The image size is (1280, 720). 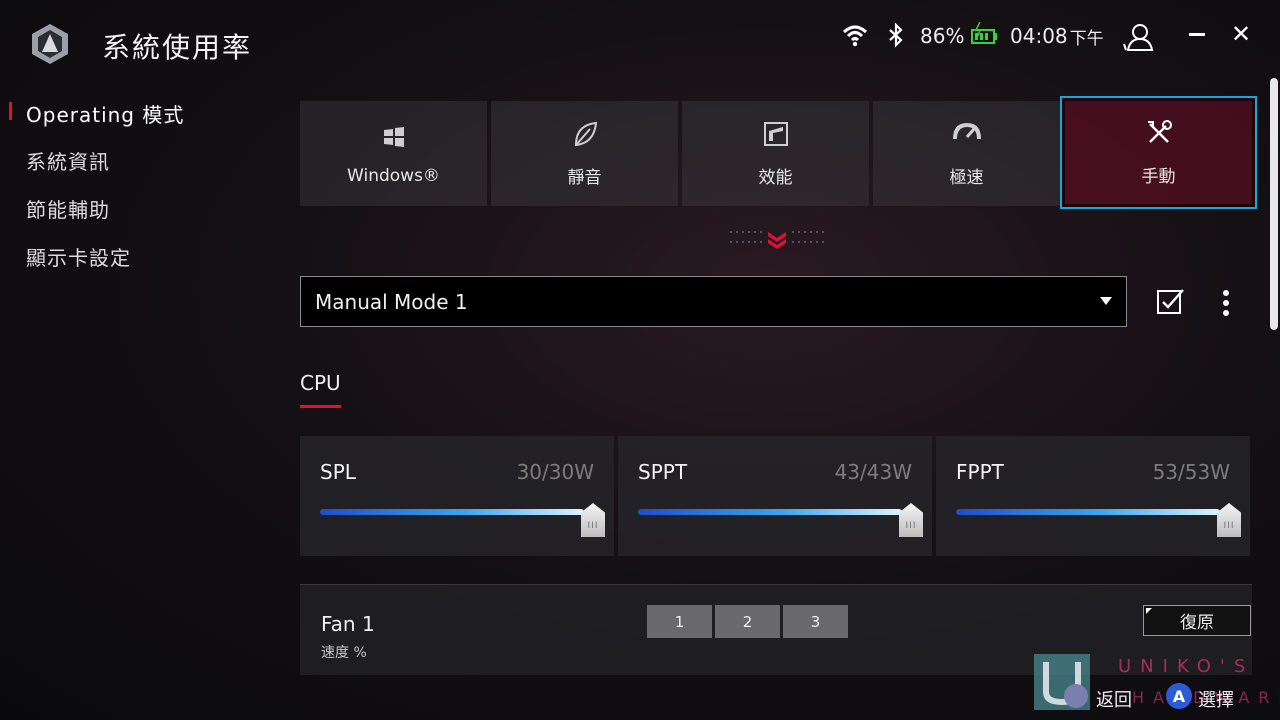 What do you see at coordinates (775, 178) in the screenshot?
I see `mode-label: 效能` at bounding box center [775, 178].